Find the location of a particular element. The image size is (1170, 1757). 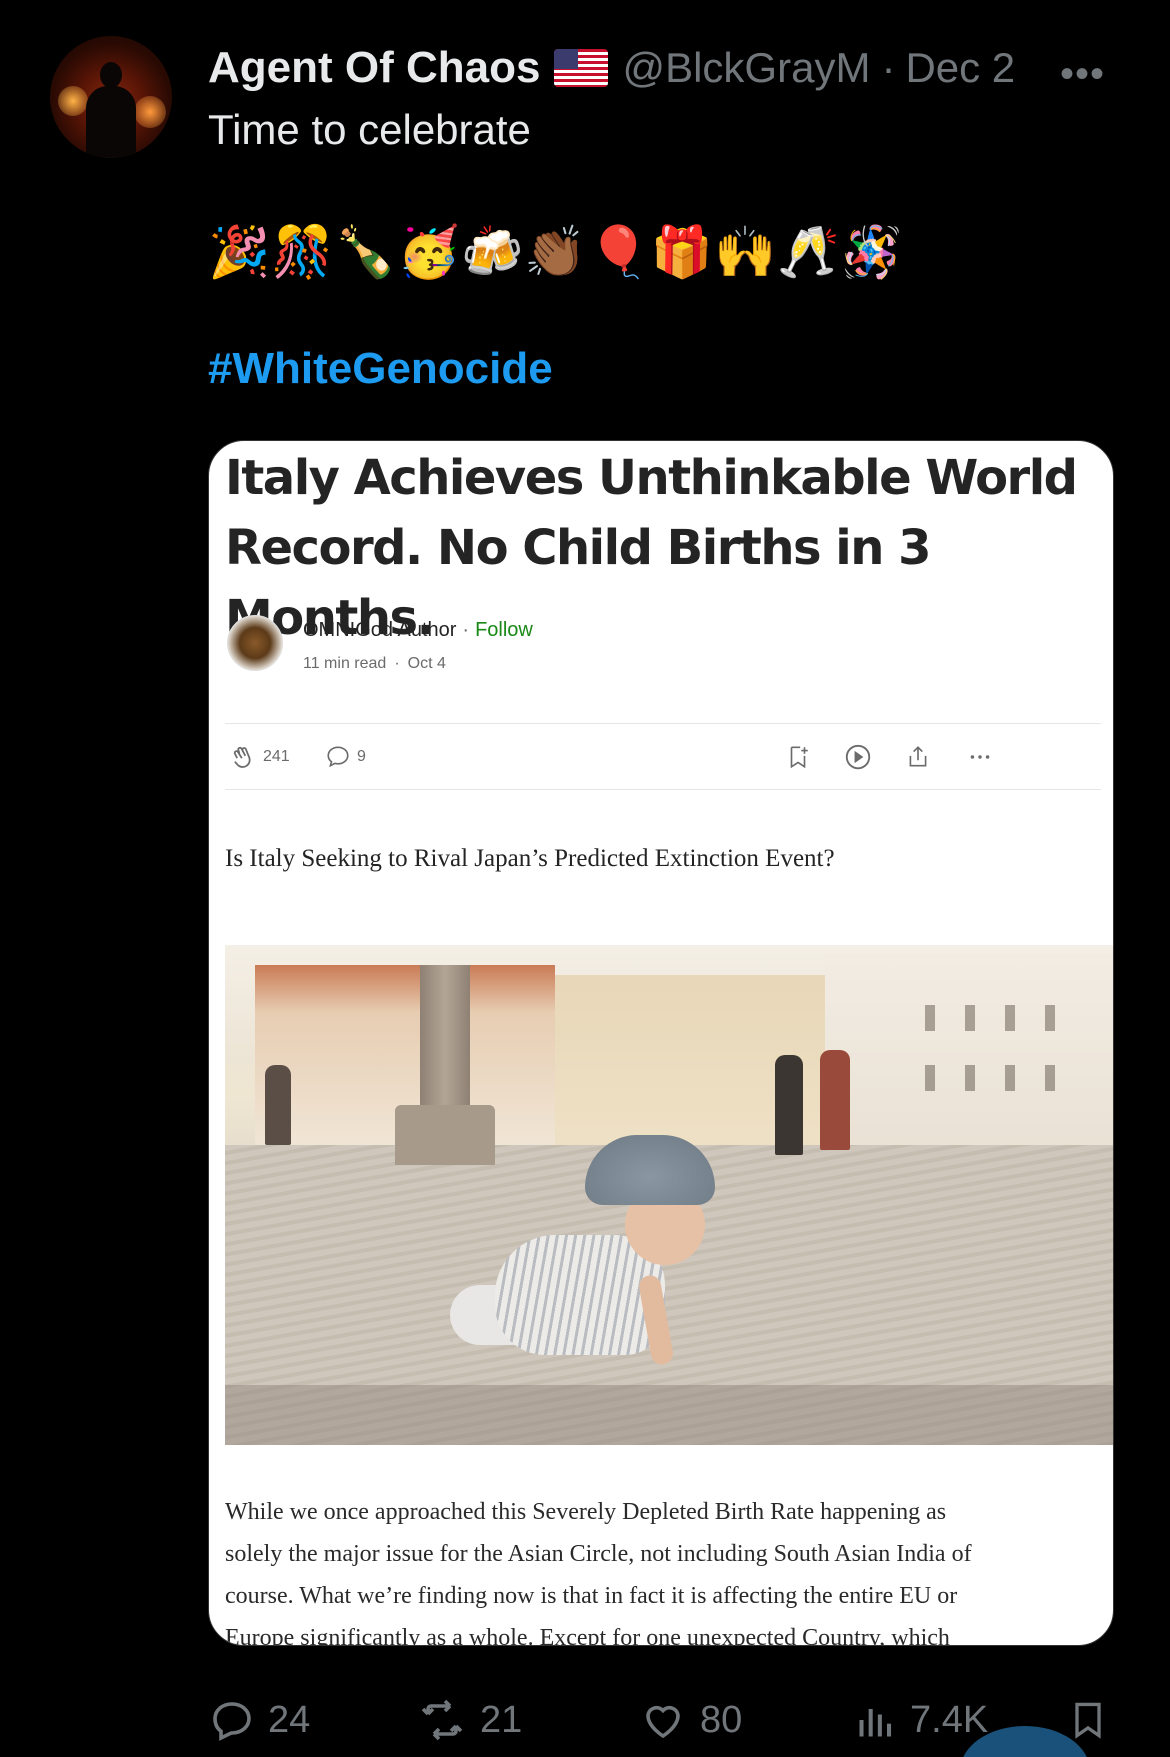

article-author-row: OMNIGod Author · Follow is located at coordinates (418, 630).